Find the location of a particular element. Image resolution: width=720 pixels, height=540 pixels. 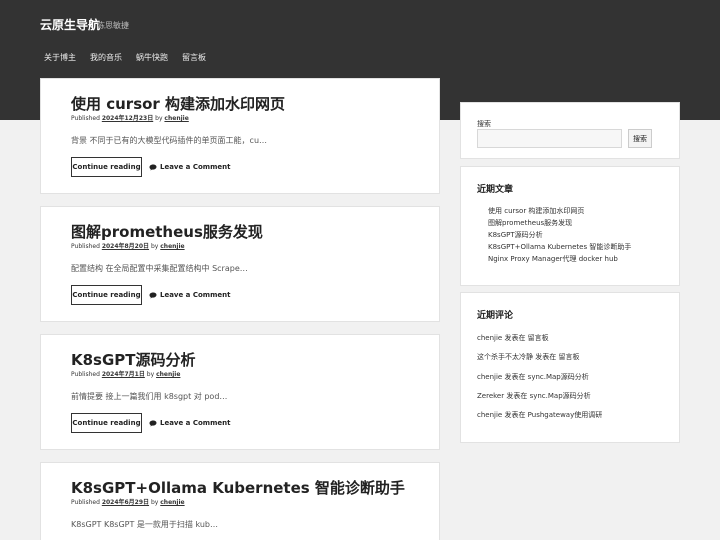

site-title: 云原生导航 is located at coordinates (70, 24).